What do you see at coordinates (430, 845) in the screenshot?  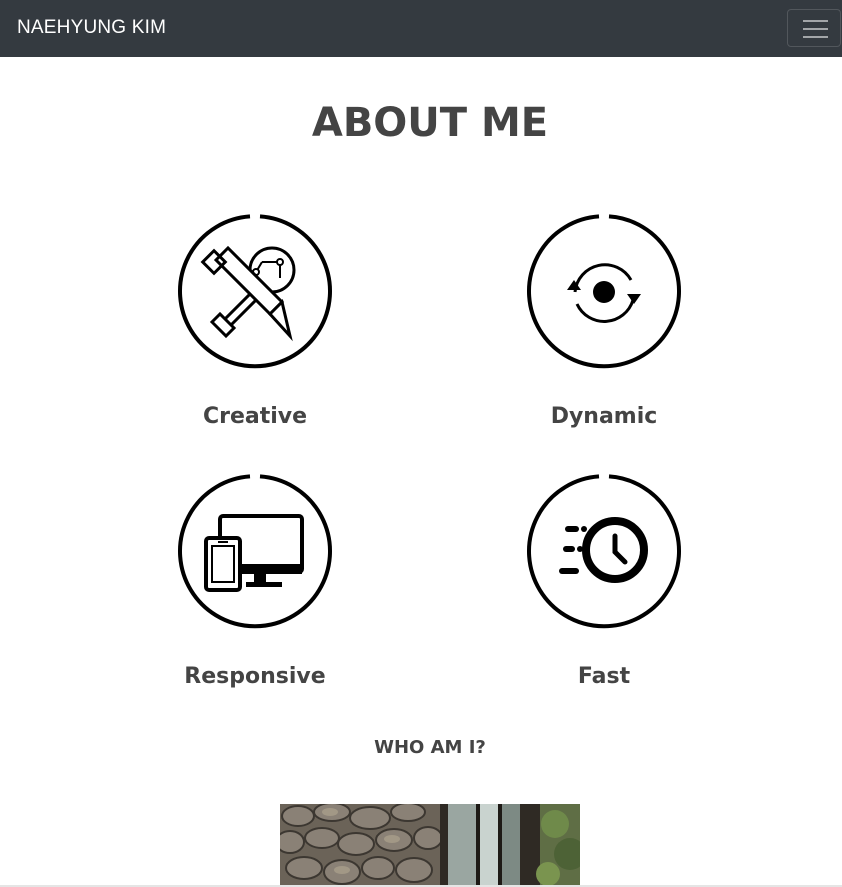 I see `profile-photo` at bounding box center [430, 845].